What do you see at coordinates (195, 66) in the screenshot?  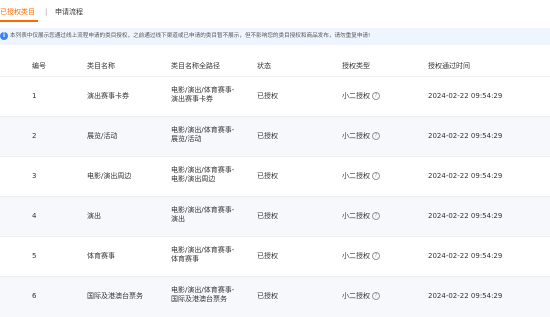 I see `header-category-path: 类目名称全路径` at bounding box center [195, 66].